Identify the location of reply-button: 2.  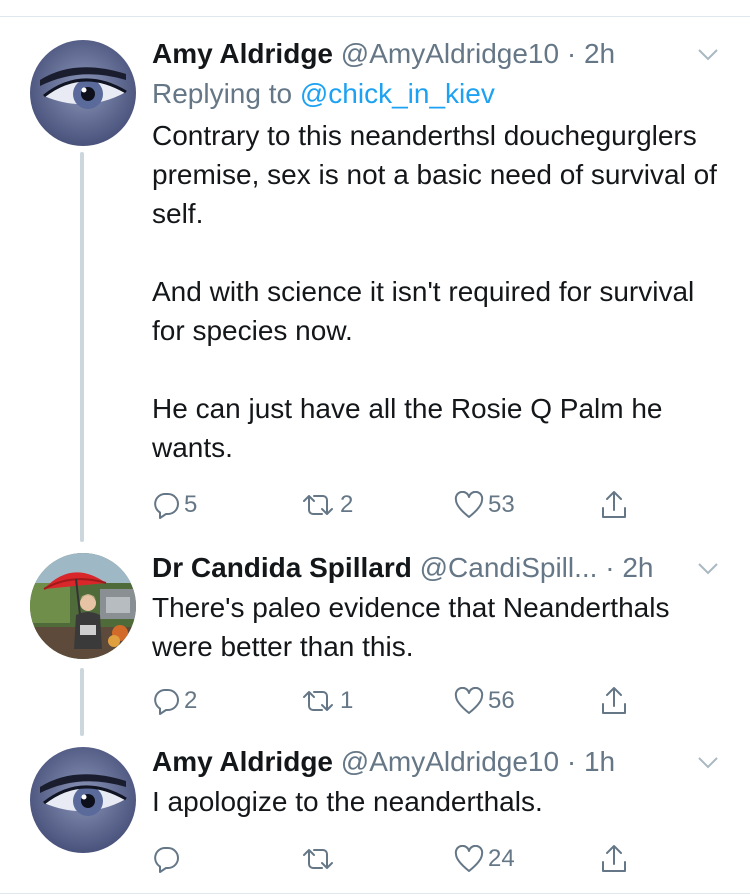
(174, 701).